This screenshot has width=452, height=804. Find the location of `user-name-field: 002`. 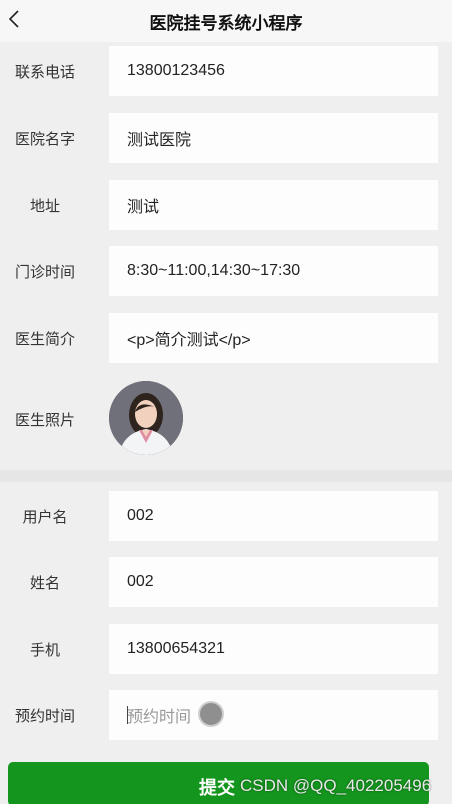

user-name-field: 002 is located at coordinates (273, 582).